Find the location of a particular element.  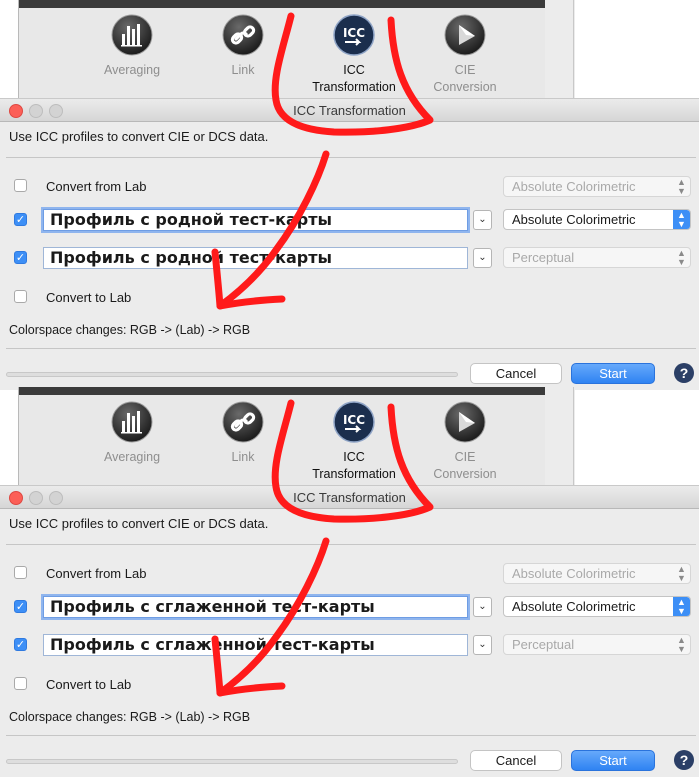

source-profile-field: Профиль с родной тест-карты is located at coordinates (255, 220).